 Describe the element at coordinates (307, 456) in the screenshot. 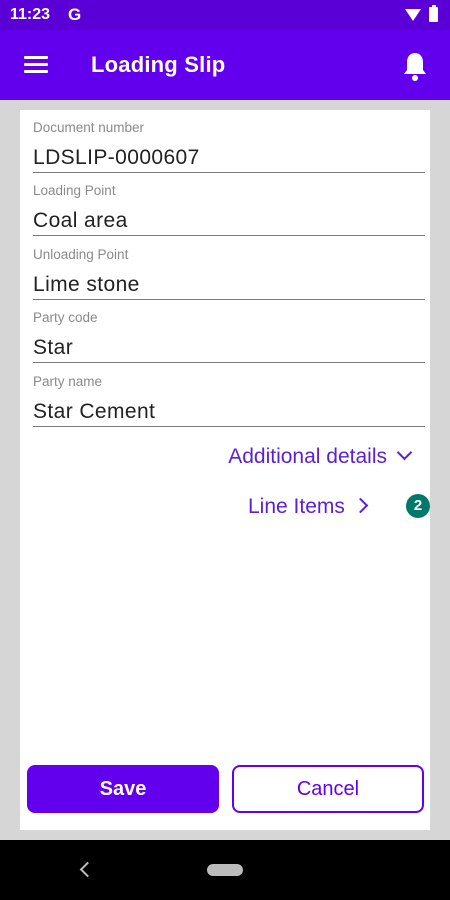

I see `additional-details-label: Additional details` at that location.